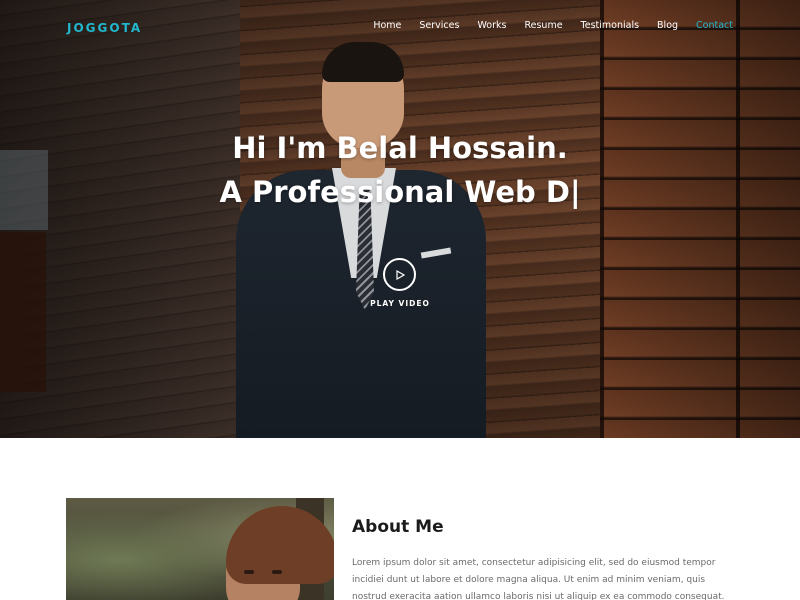 The width and height of the screenshot is (800, 600). What do you see at coordinates (610, 25) in the screenshot?
I see `nav-item-testimonials: Testimonials` at bounding box center [610, 25].